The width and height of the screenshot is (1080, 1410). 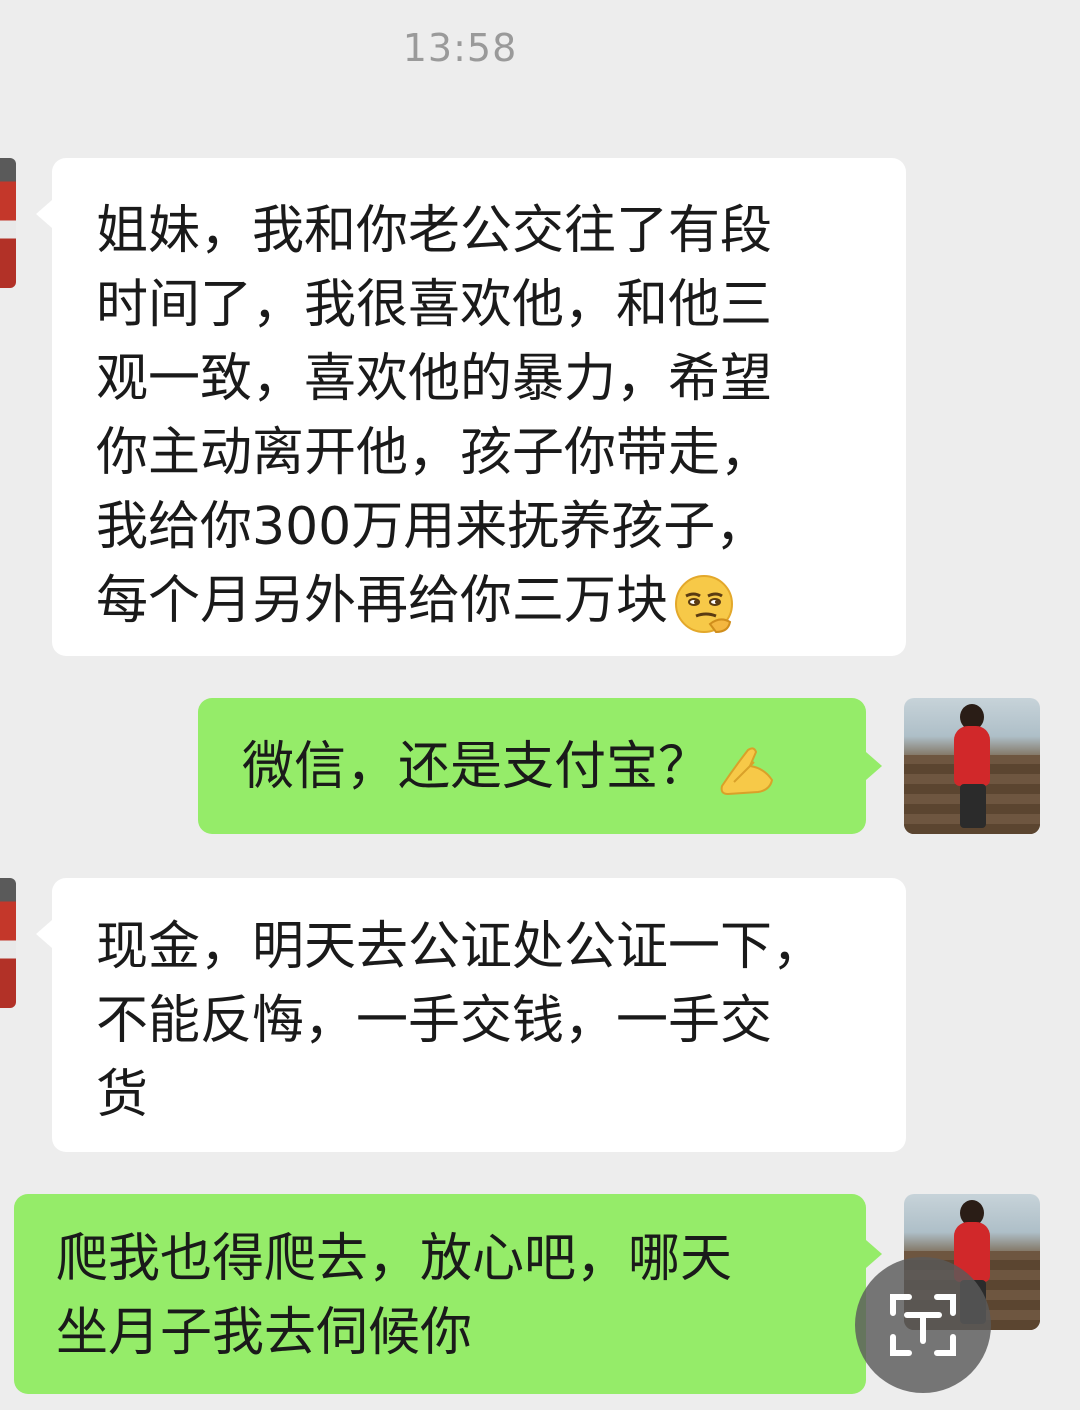 I want to click on outgoing-message-bubble: 微信，还是支付宝？, so click(x=532, y=766).